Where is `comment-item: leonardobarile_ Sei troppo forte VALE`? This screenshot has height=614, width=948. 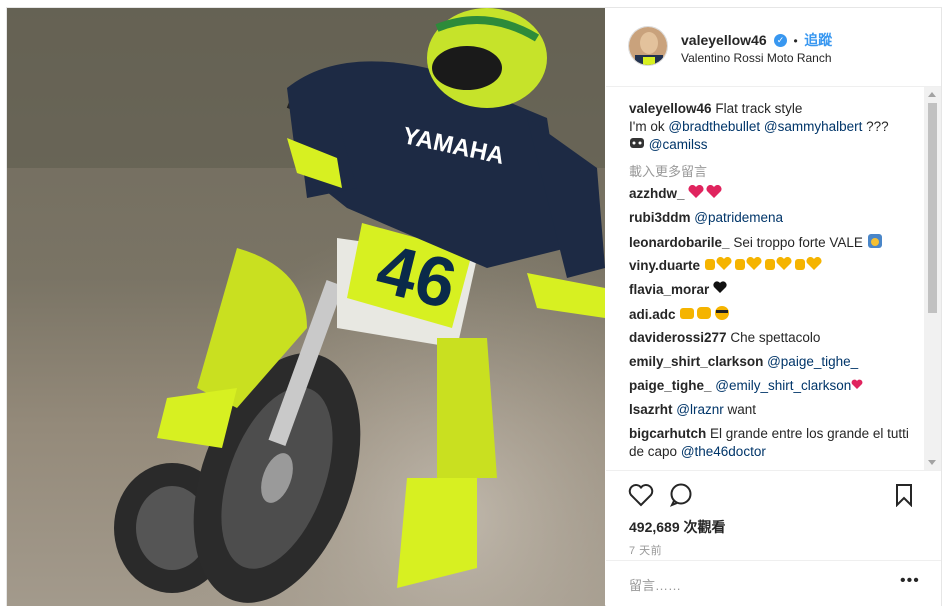
comment-item: leonardobarile_ Sei troppo forte VALE is located at coordinates (771, 243).